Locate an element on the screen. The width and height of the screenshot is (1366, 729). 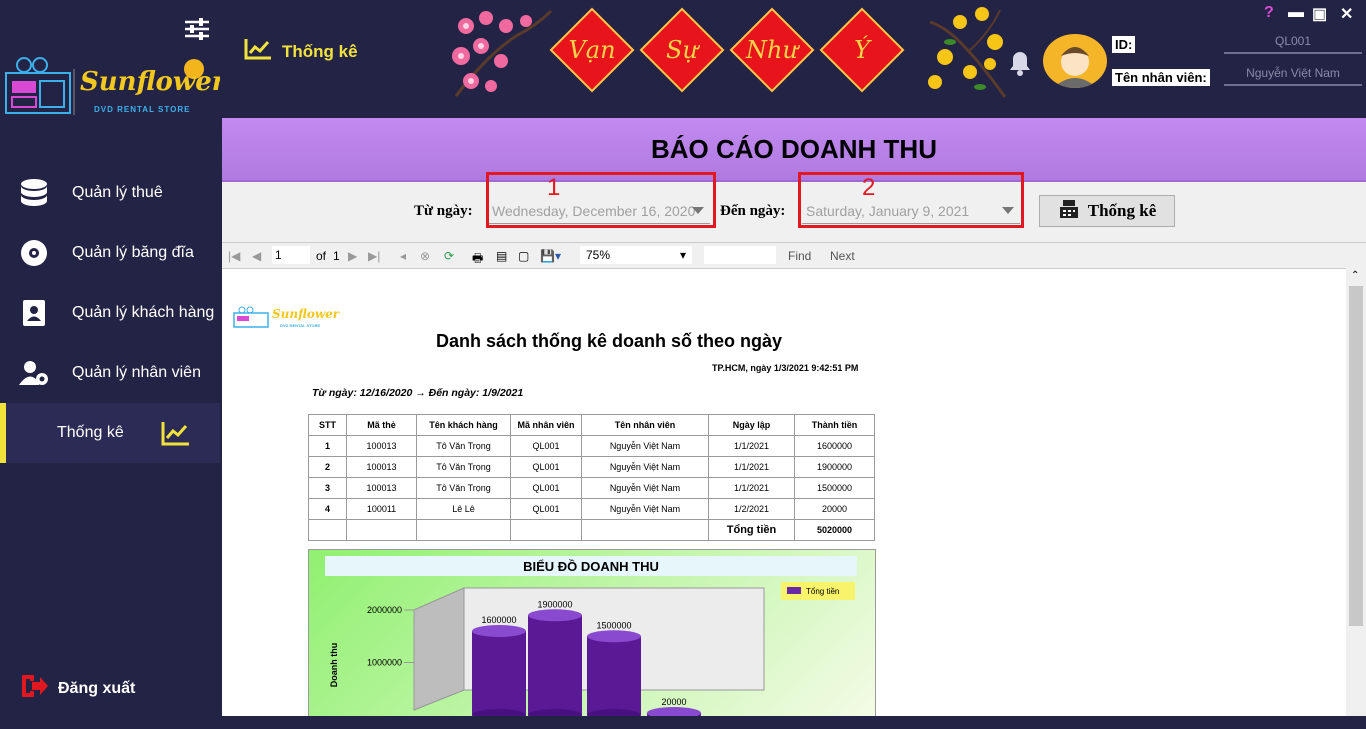
chart-side-wall is located at coordinates (439, 649).